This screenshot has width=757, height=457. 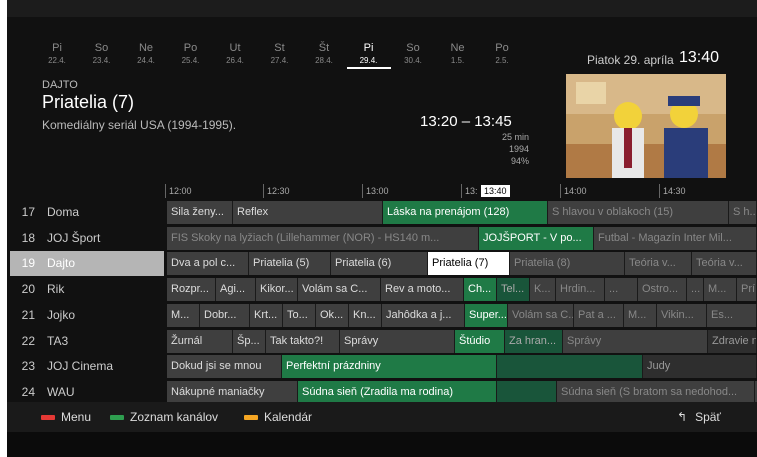 I want to click on day-tab: St 27.4., so click(x=280, y=54).